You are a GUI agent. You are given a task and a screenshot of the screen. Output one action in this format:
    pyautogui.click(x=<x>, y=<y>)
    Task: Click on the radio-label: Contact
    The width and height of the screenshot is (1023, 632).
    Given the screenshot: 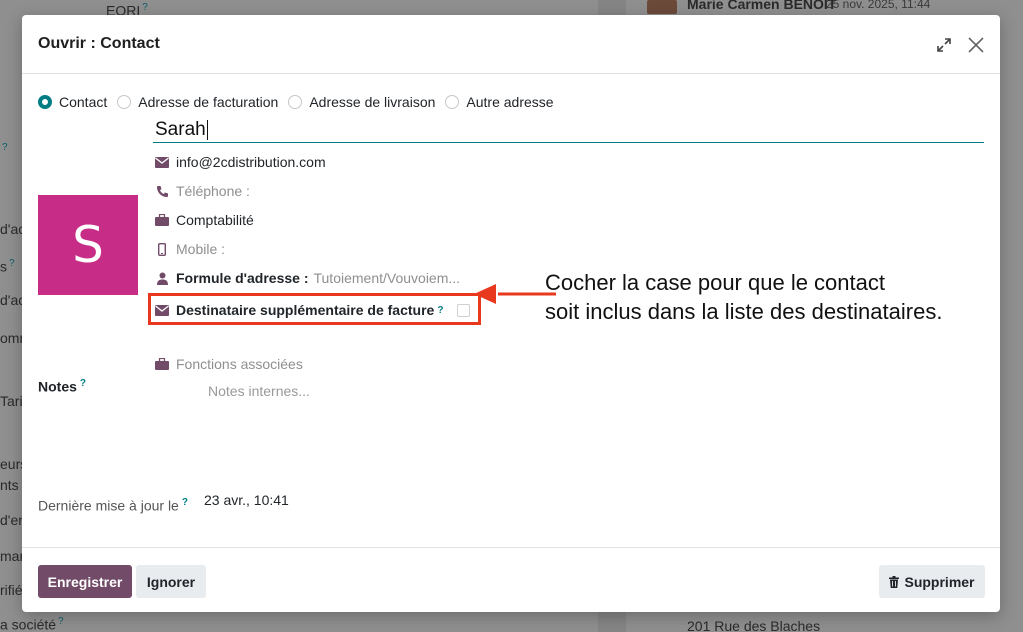 What is the action you would take?
    pyautogui.click(x=83, y=102)
    